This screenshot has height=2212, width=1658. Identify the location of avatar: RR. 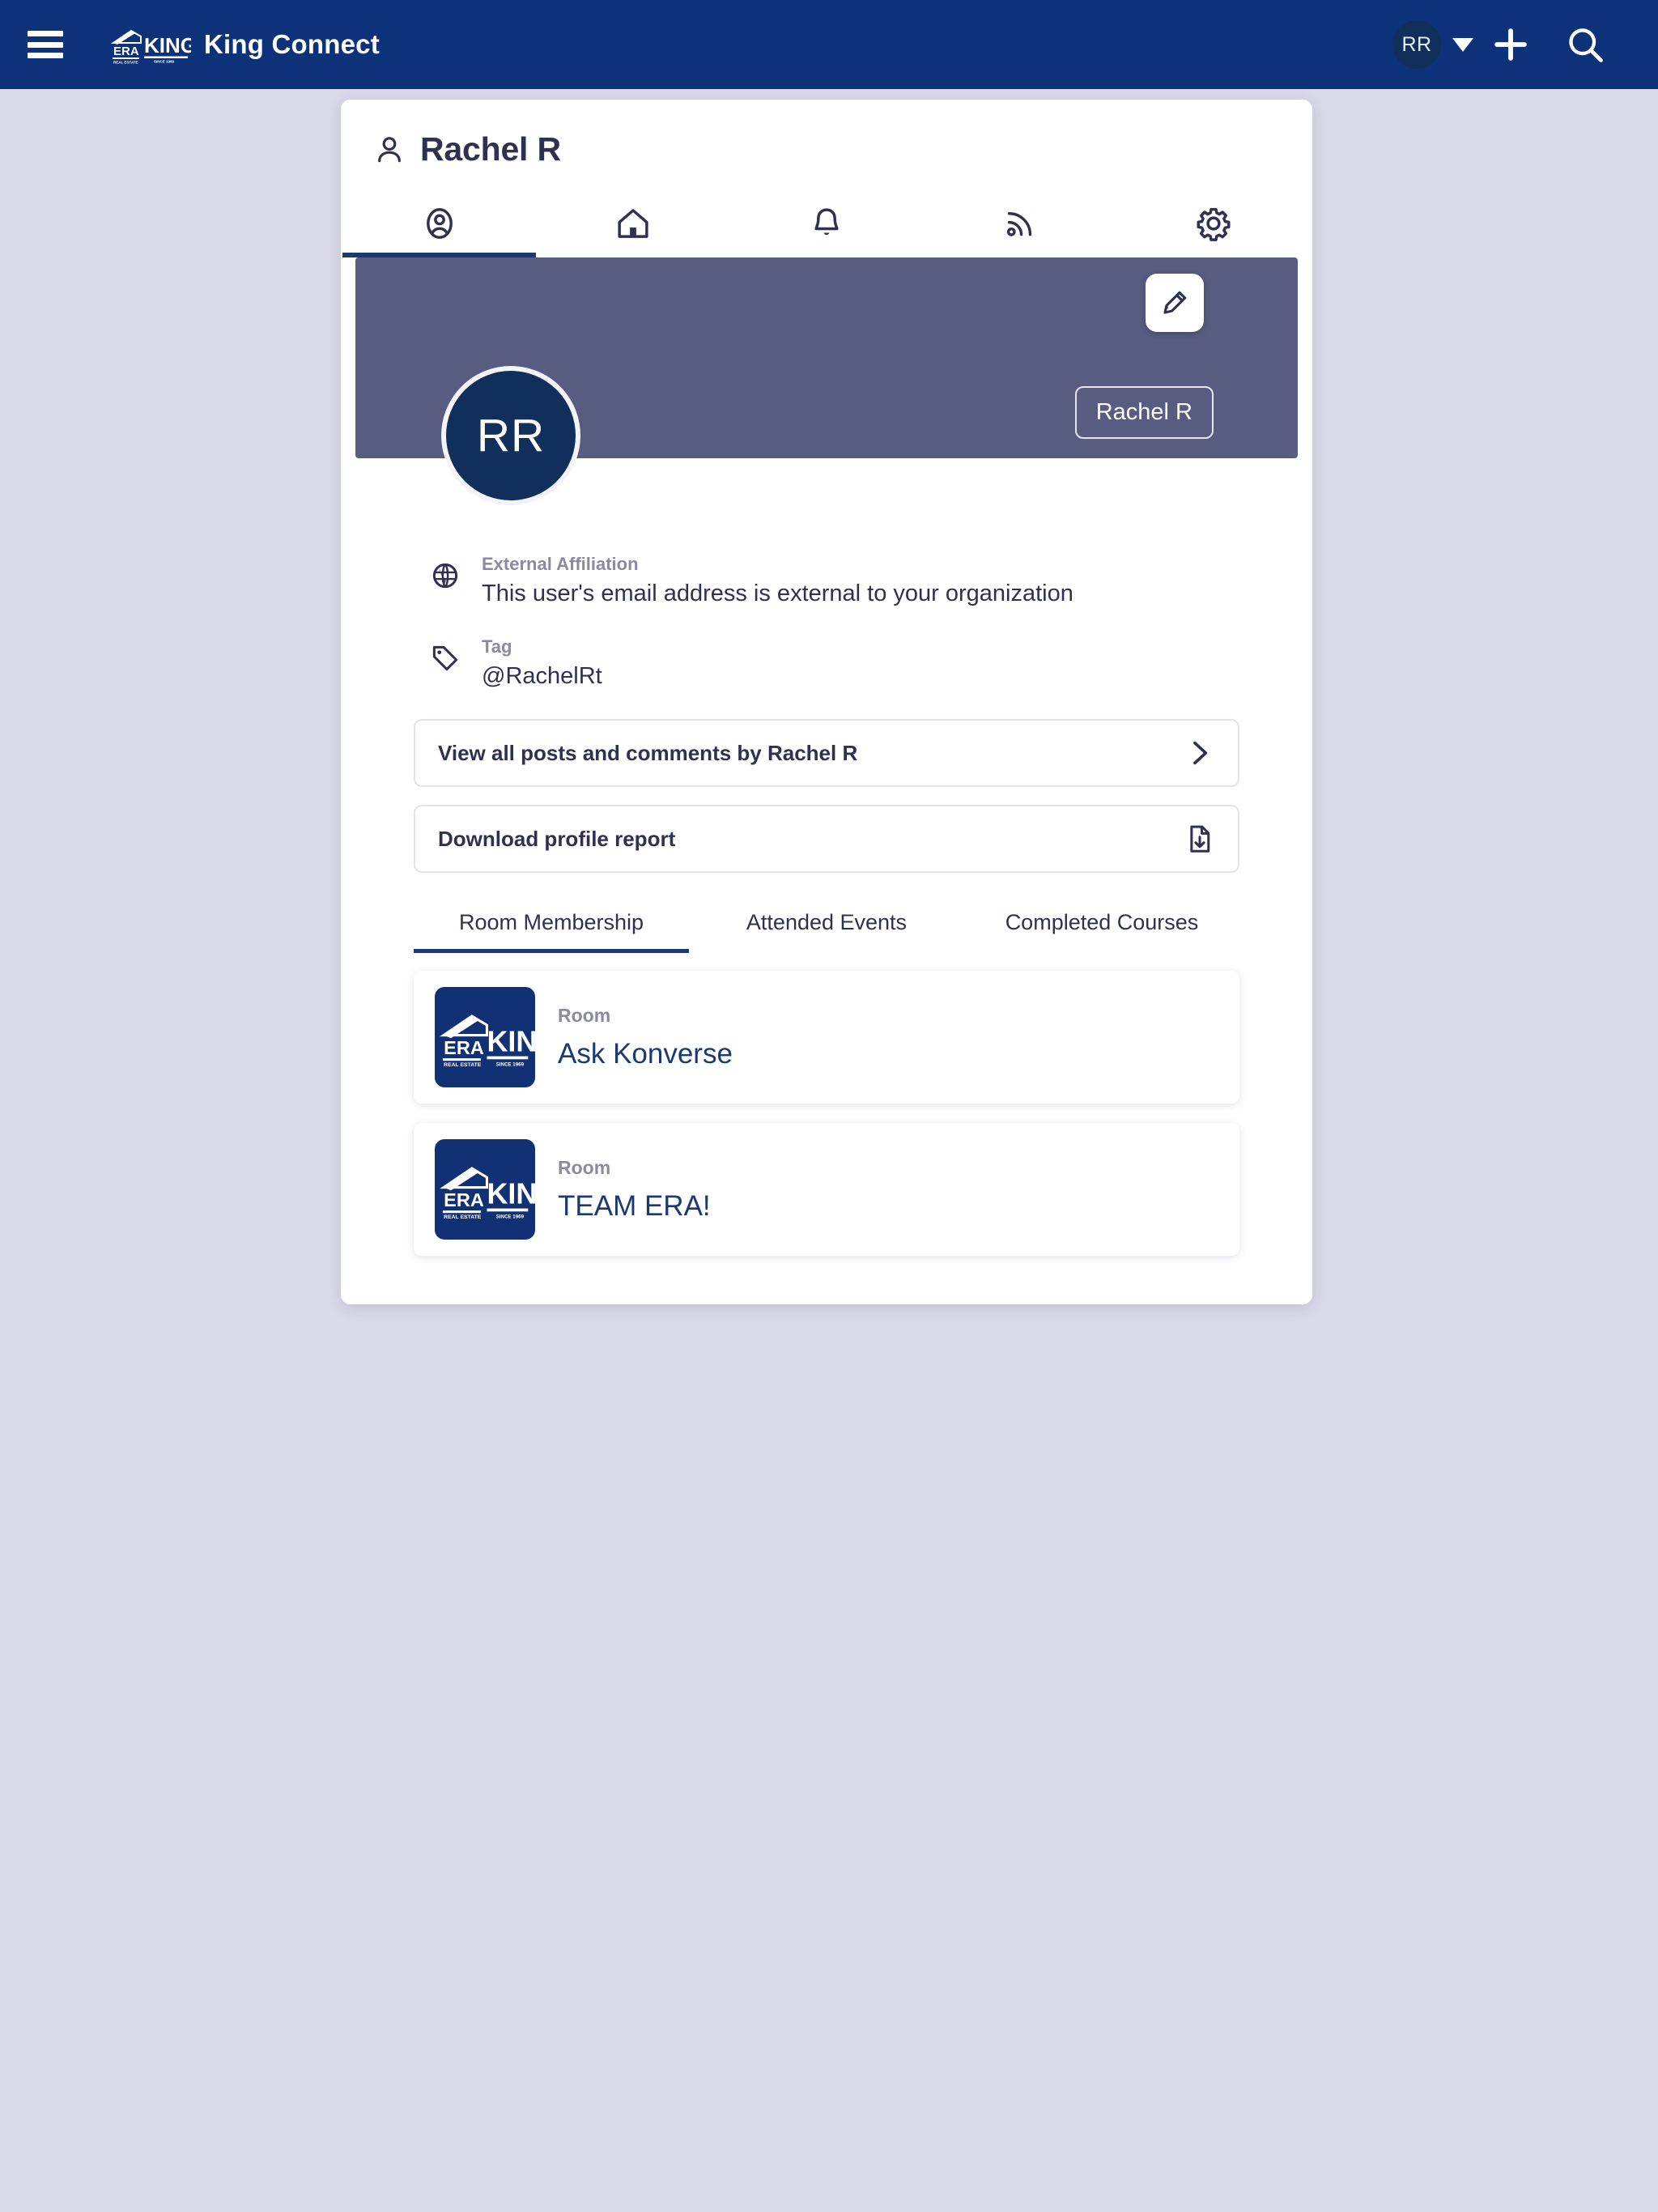
(1416, 44).